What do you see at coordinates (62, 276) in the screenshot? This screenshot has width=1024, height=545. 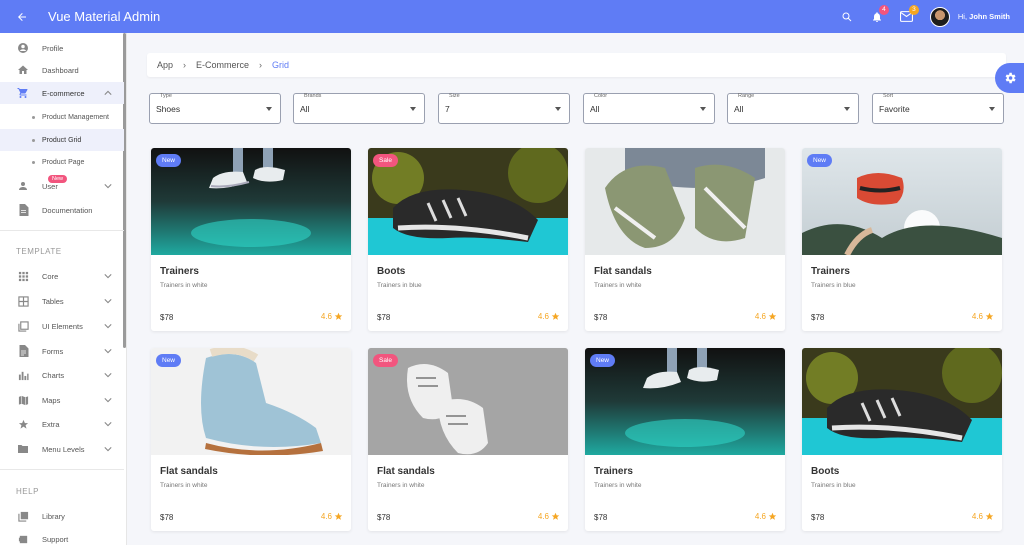 I see `sidebar-item-core: Core` at bounding box center [62, 276].